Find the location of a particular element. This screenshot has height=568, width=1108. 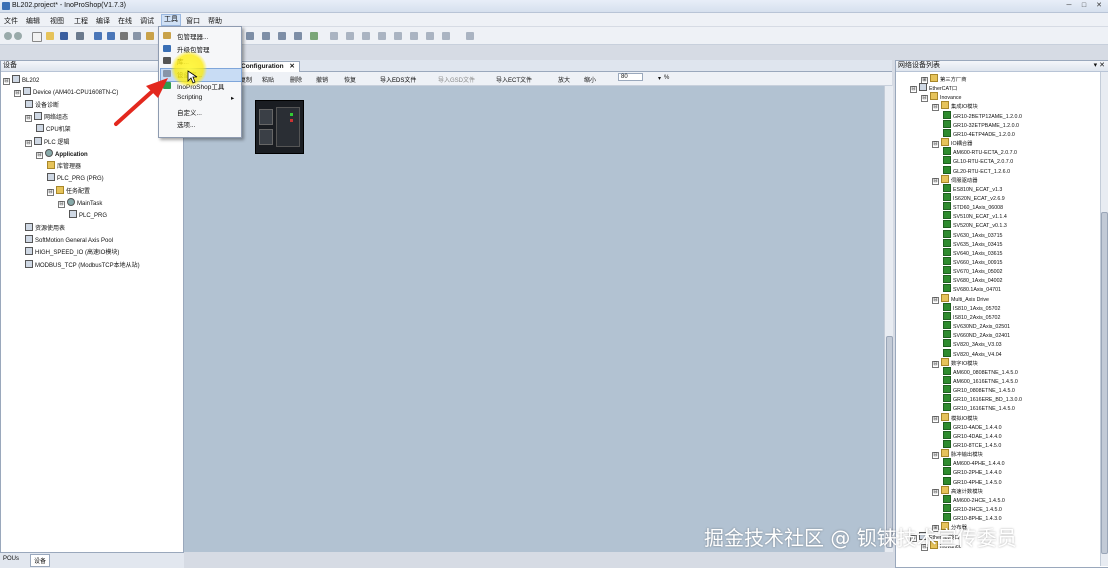

device-list-scrollbar is located at coordinates (1104, 319).